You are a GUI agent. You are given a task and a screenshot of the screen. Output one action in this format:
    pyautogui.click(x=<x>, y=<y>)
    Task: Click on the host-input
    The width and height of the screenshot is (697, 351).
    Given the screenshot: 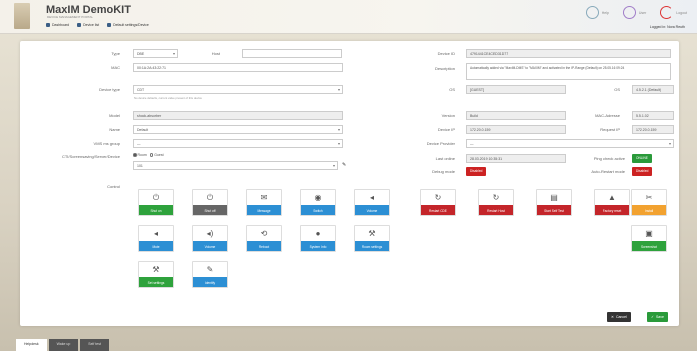 What is the action you would take?
    pyautogui.click(x=292, y=53)
    